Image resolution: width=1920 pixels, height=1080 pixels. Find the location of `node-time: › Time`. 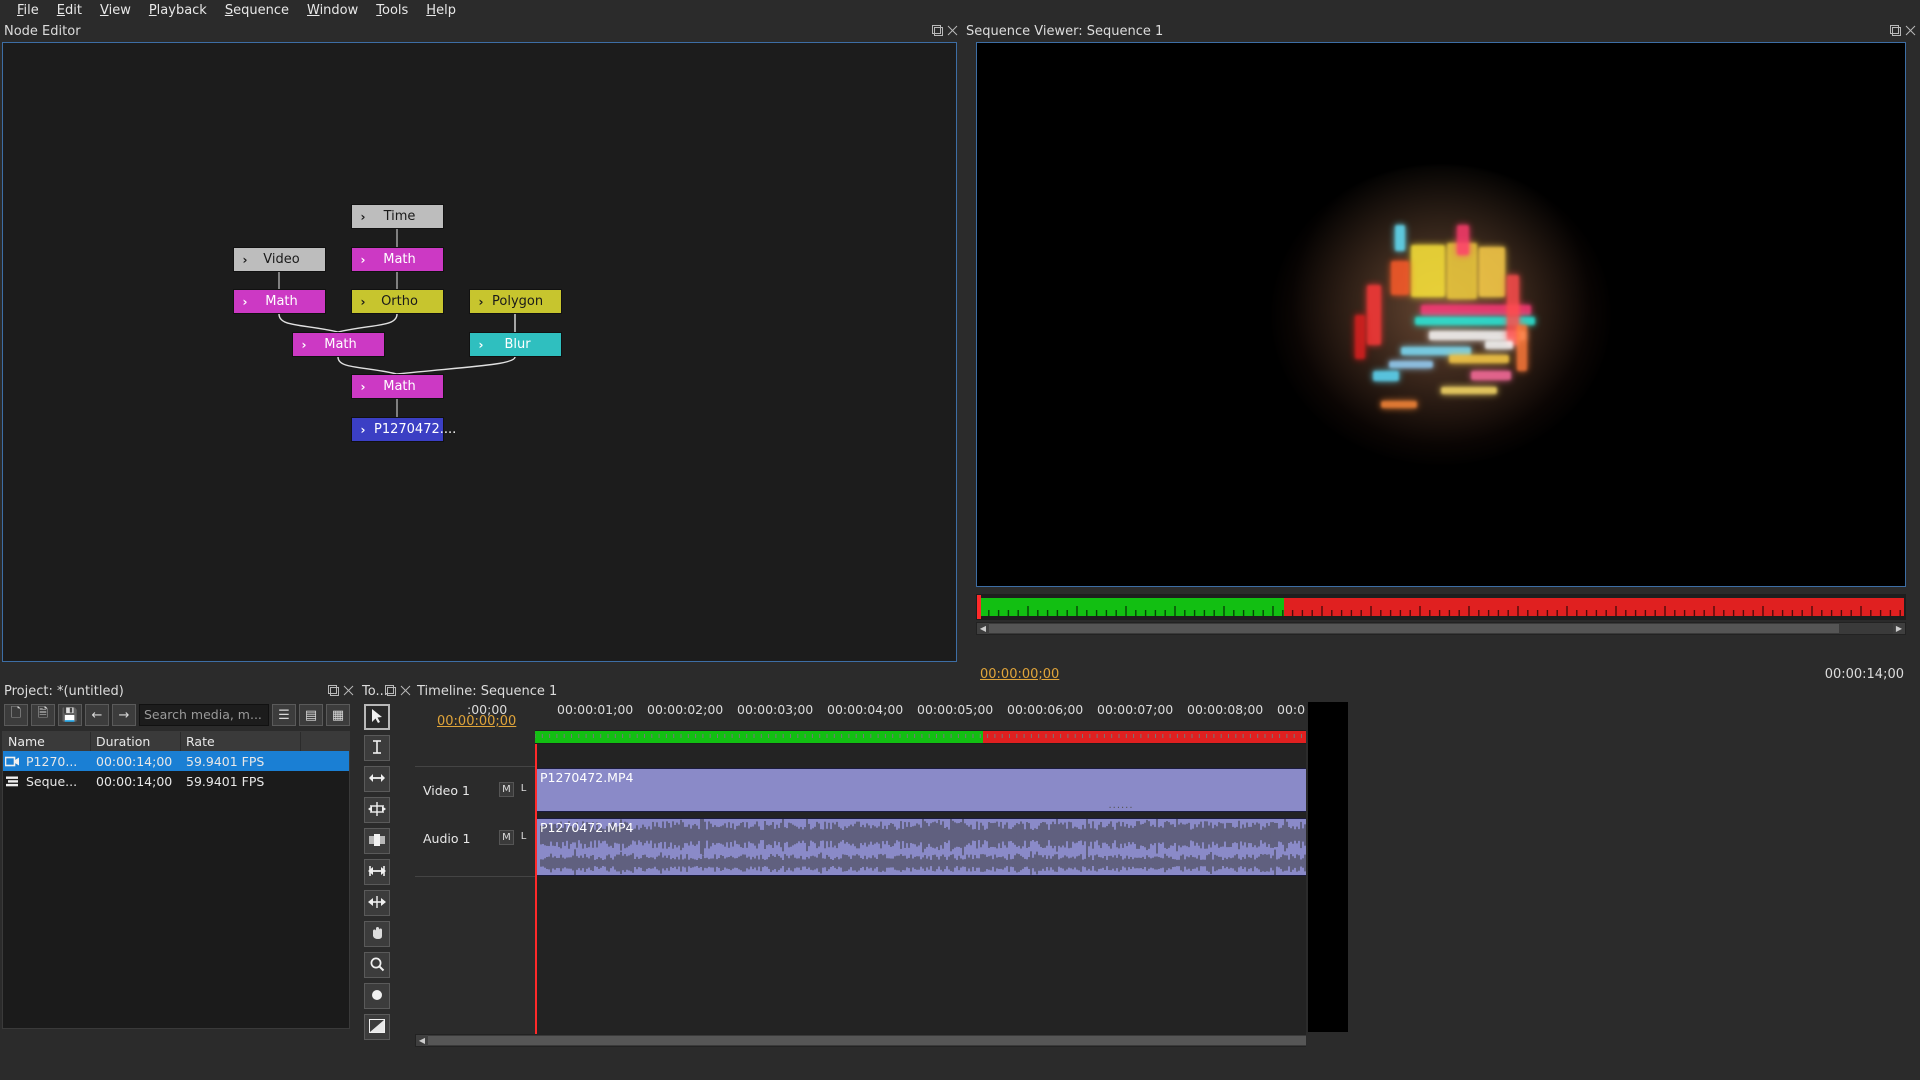

node-time: › Time is located at coordinates (397, 216).